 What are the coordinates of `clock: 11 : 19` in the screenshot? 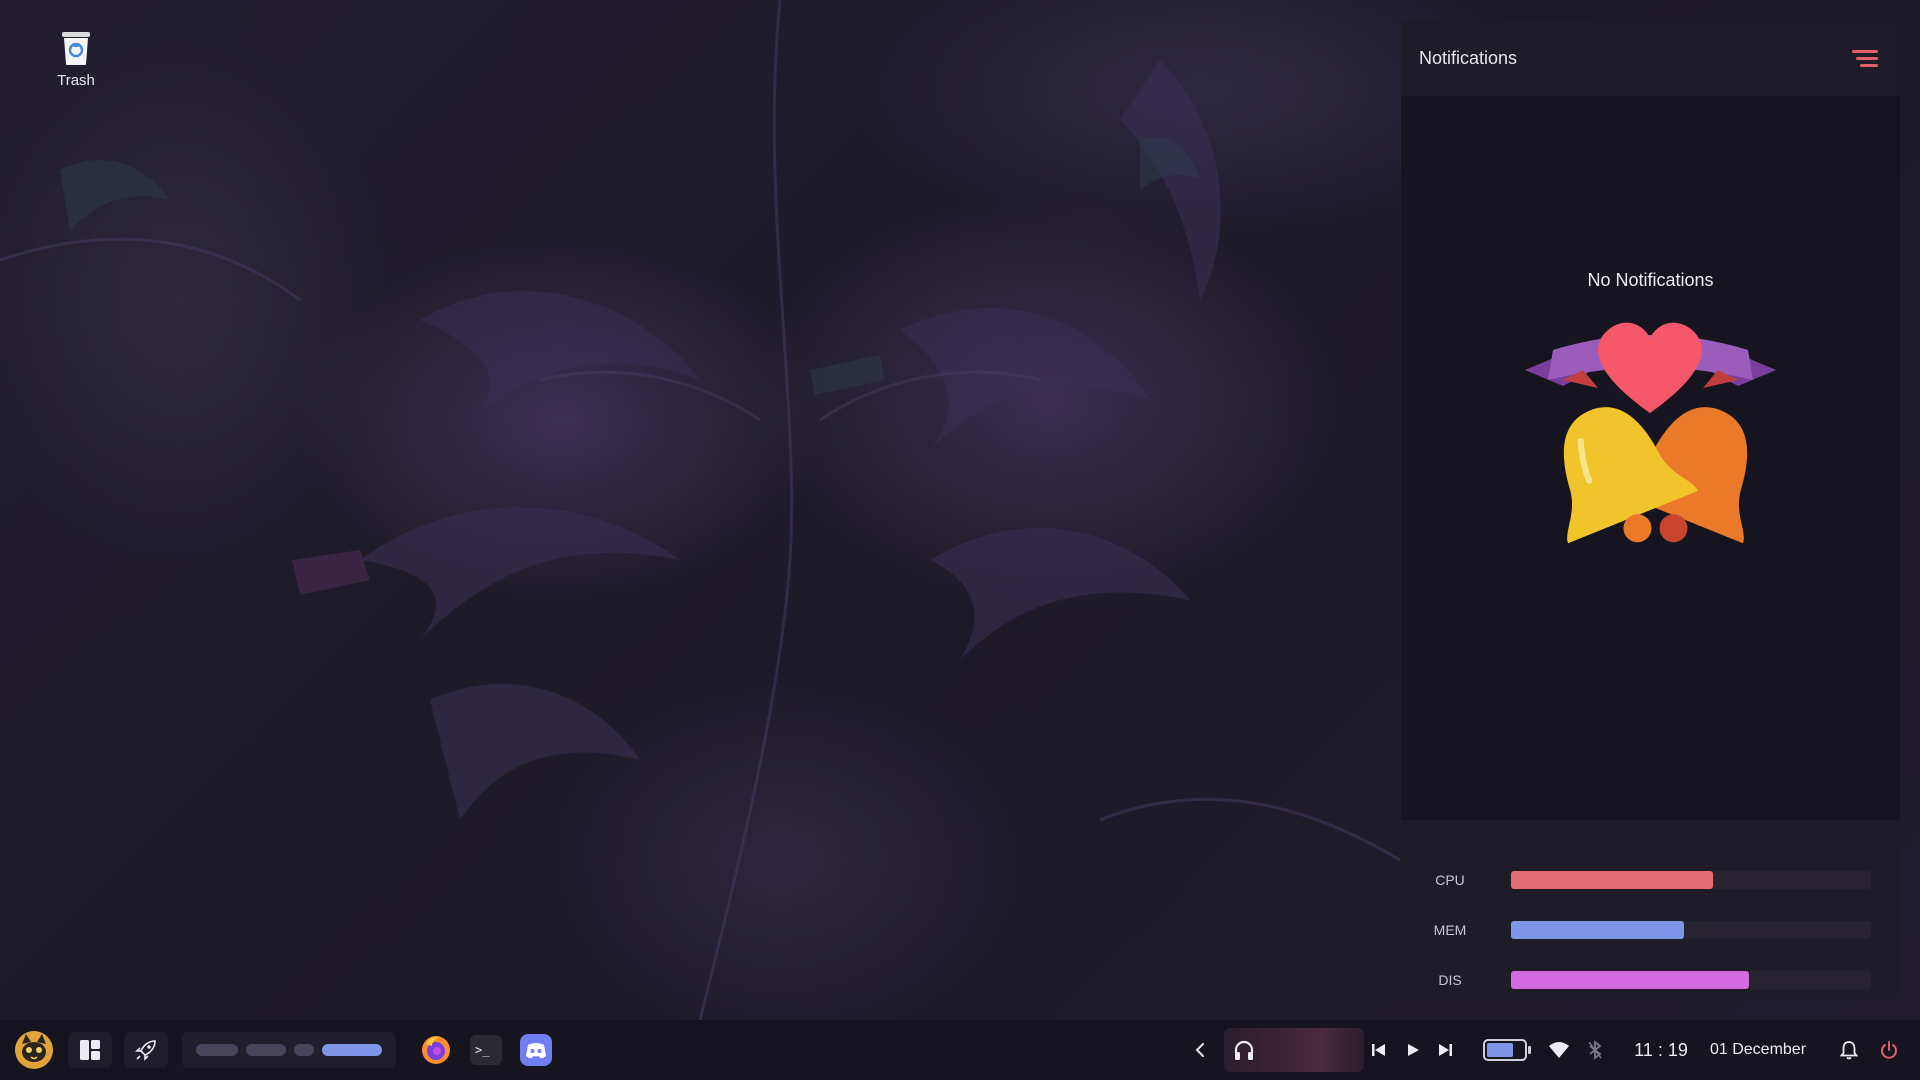 It's located at (1661, 1050).